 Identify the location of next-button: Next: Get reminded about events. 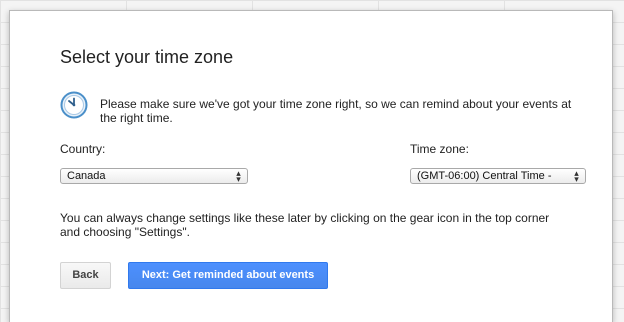
(228, 275).